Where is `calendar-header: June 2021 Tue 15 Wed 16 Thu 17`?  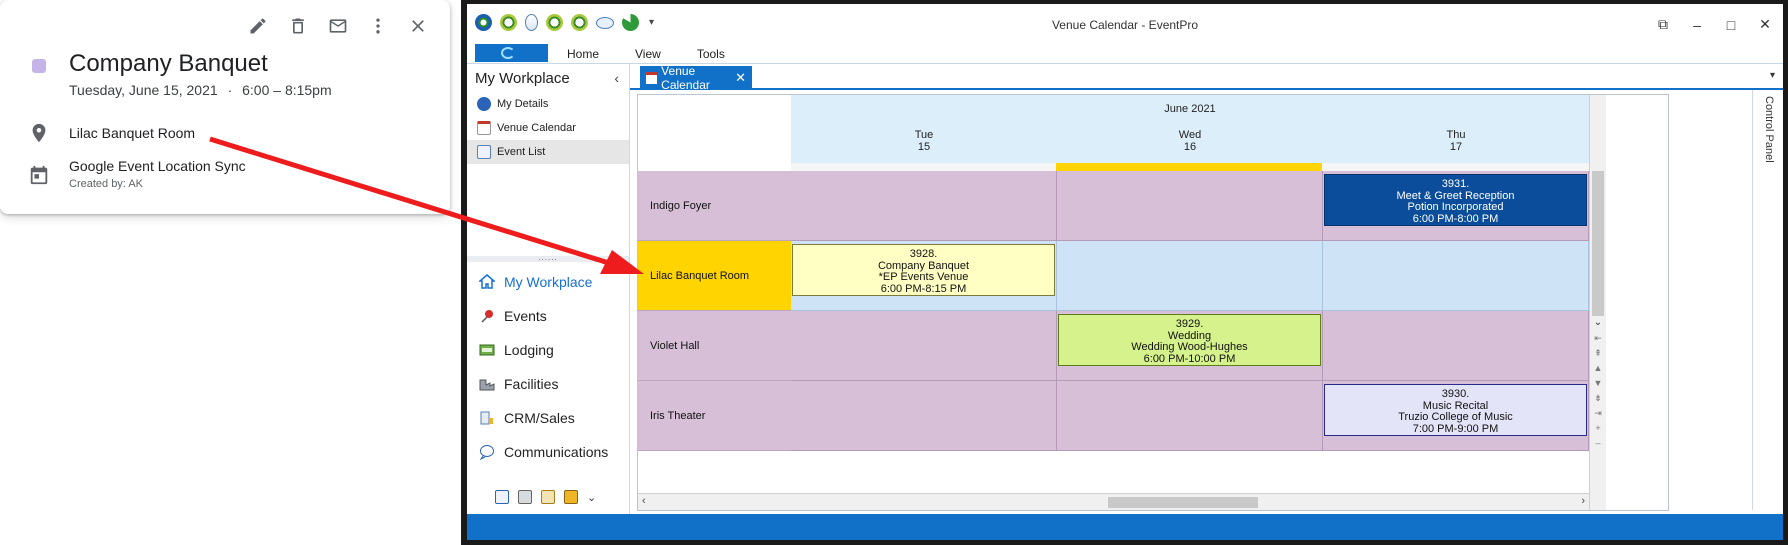
calendar-header: June 2021 Tue 15 Wed 16 Thu 17 is located at coordinates (1190, 129).